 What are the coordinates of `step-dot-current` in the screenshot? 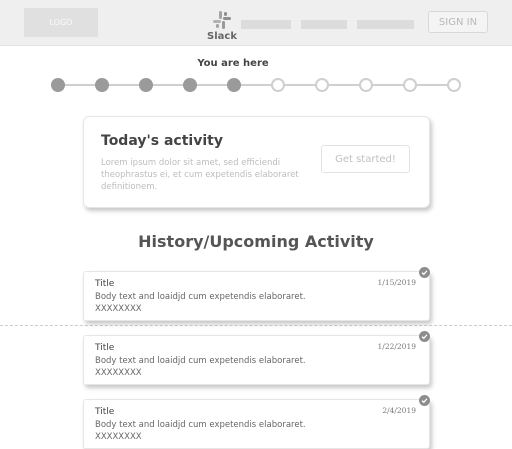 It's located at (234, 85).